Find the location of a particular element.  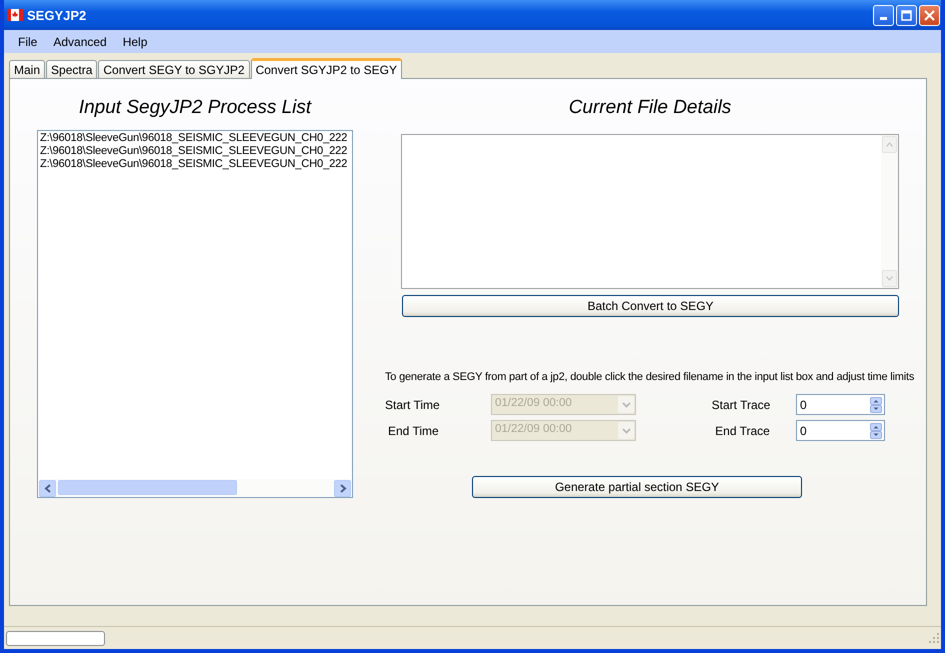

scroll-left-button is located at coordinates (47, 488).